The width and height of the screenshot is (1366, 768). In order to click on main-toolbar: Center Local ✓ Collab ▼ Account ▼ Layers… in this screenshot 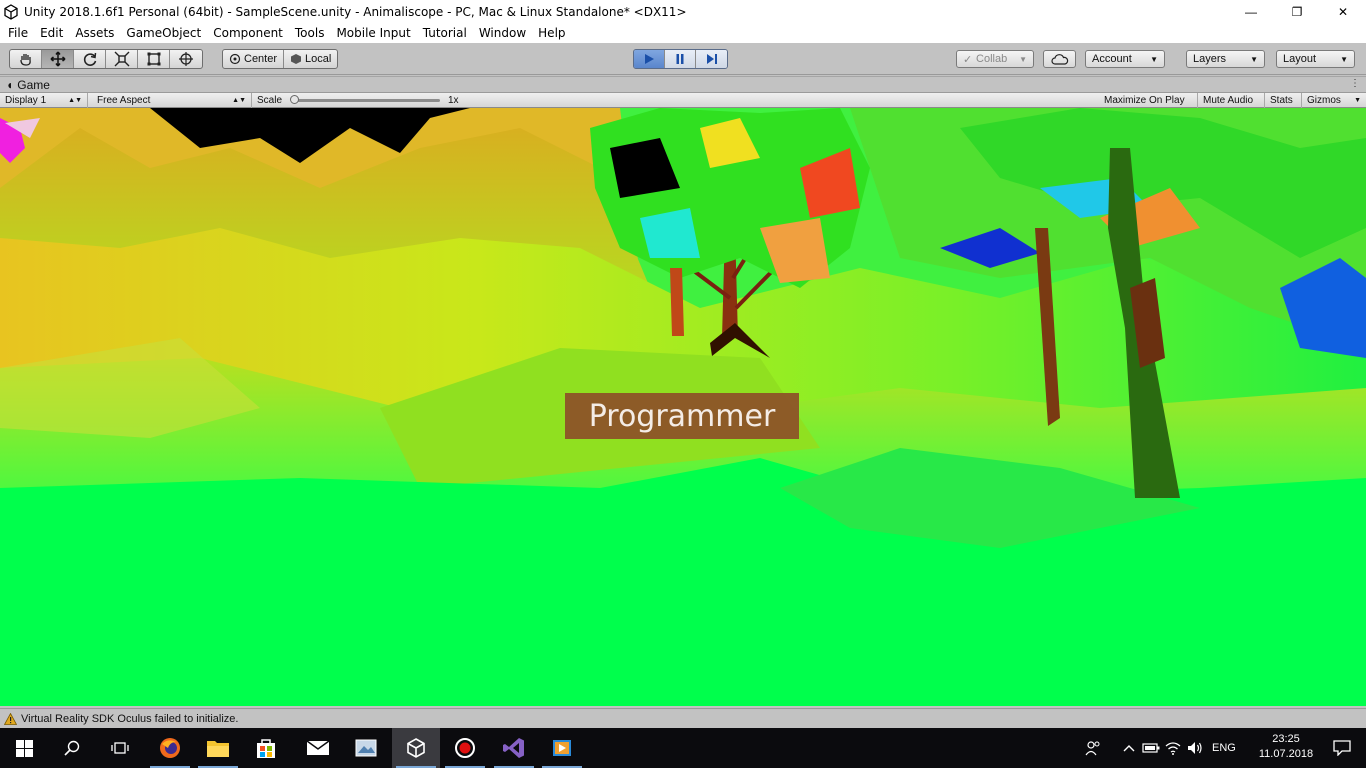, I will do `click(683, 59)`.